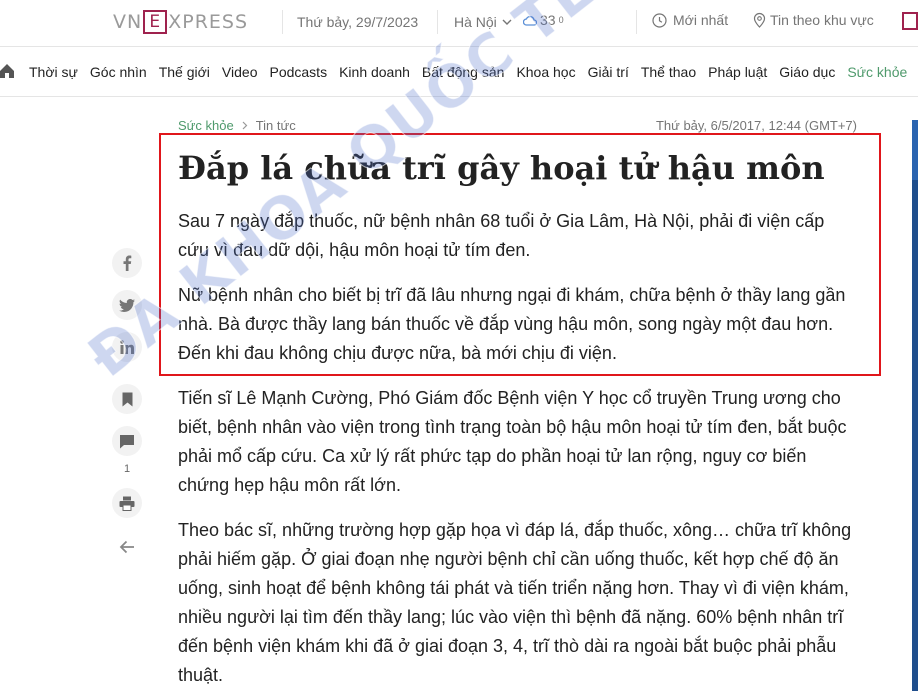 This screenshot has width=918, height=691. Describe the element at coordinates (501, 168) in the screenshot. I see `article-title: Đắp lá chữa trĩ gây hoại tử hậu môn` at that location.